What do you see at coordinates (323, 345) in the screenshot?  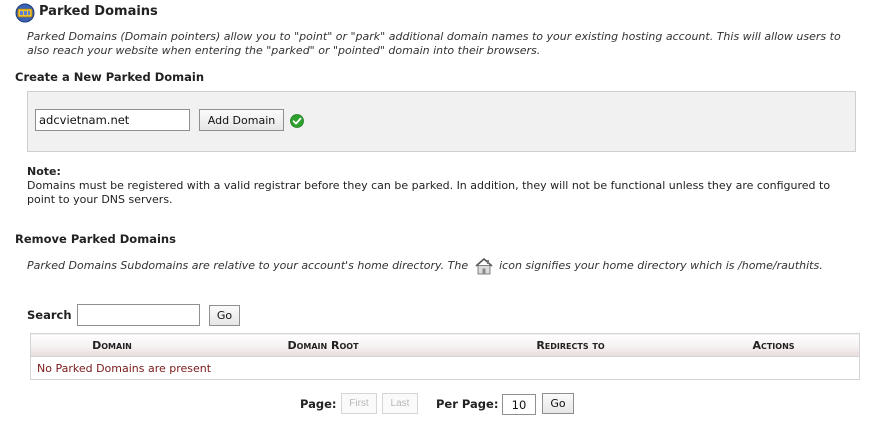 I see `column-domain-root: Domain Root` at bounding box center [323, 345].